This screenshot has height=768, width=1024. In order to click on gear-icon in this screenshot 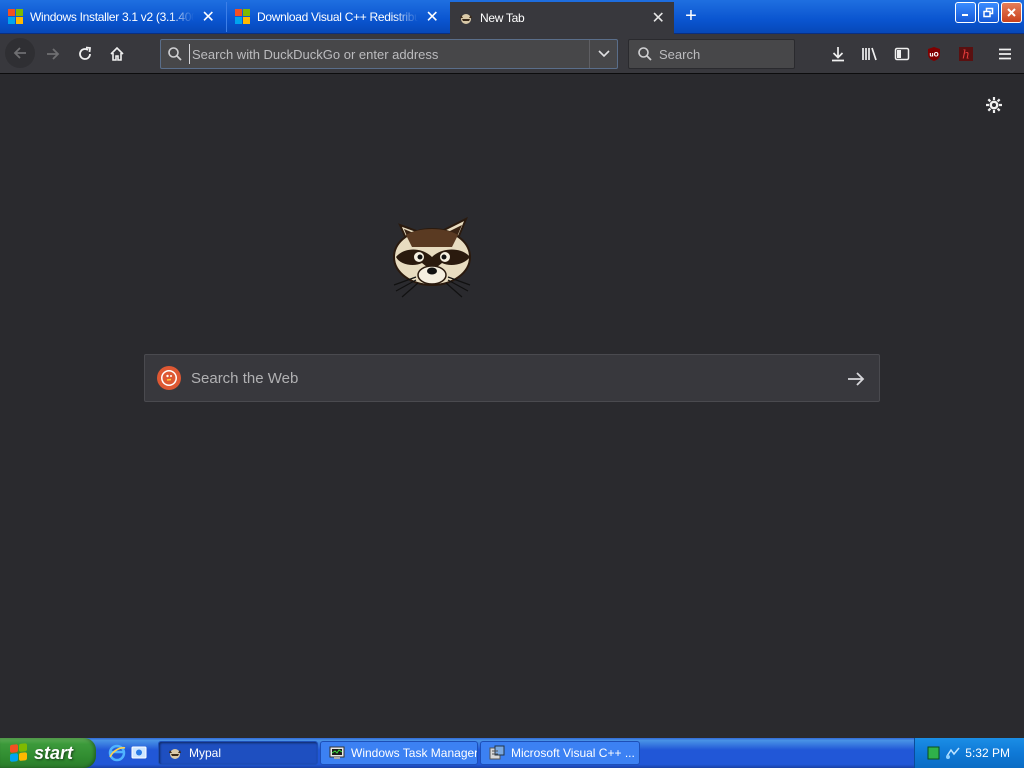, I will do `click(994, 105)`.